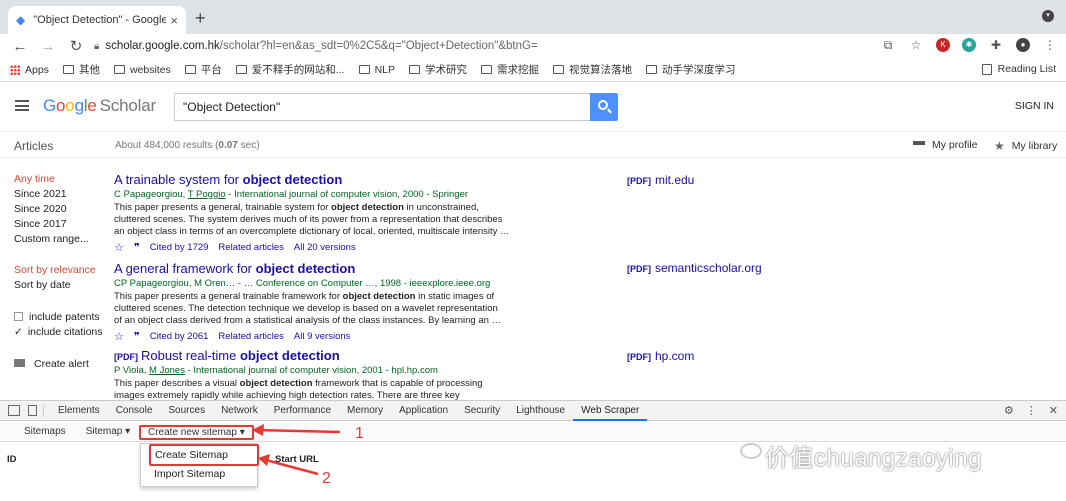  I want to click on annotation-overlay: 1 2, so click(308, 455).